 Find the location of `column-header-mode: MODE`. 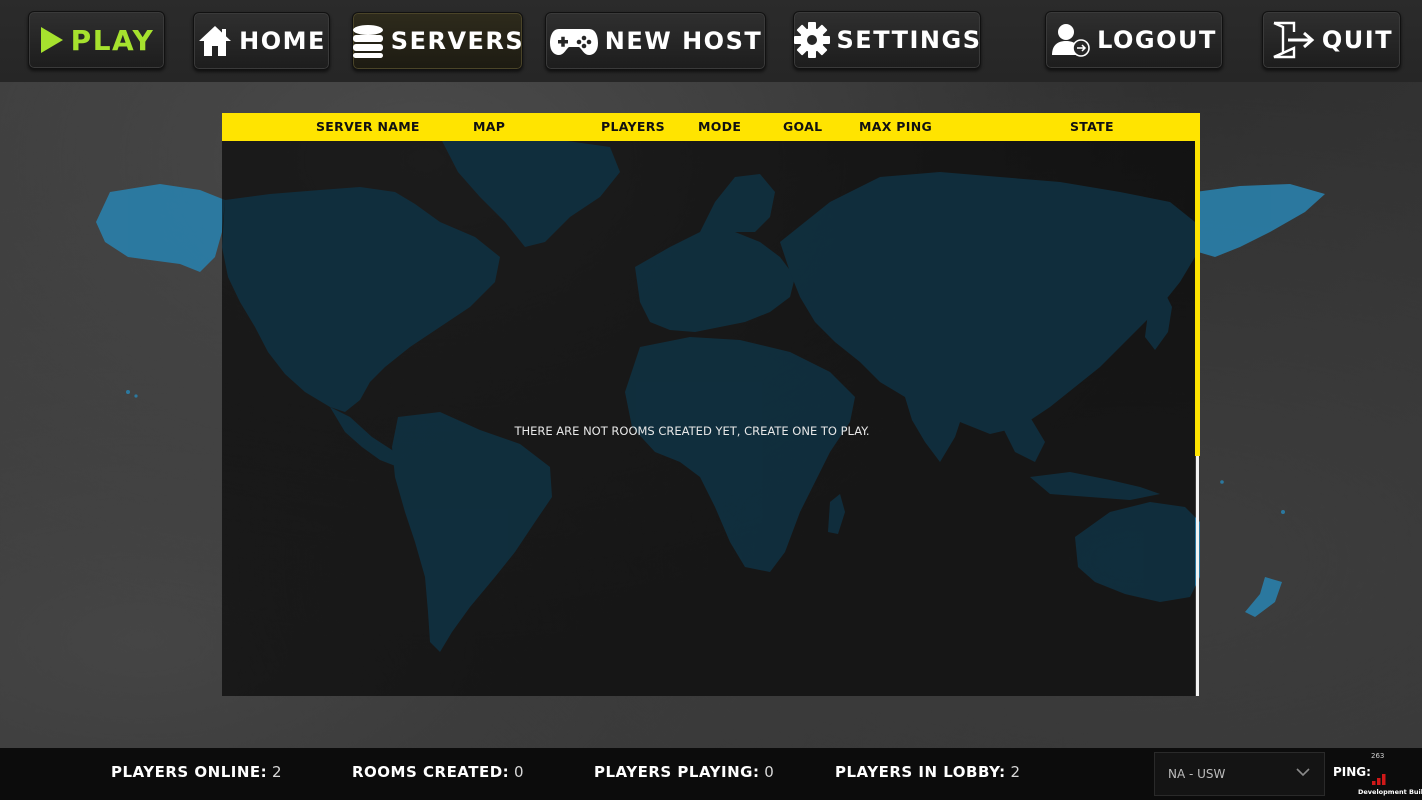

column-header-mode: MODE is located at coordinates (719, 126).